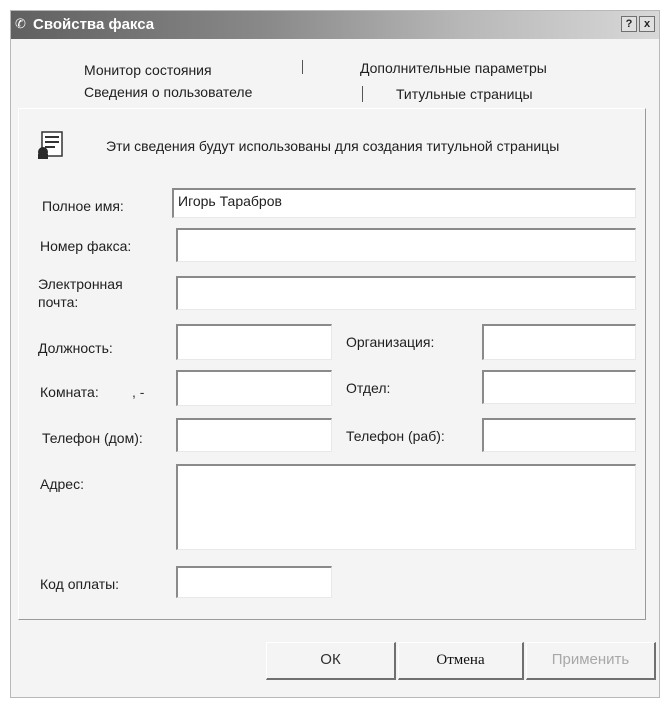 The height and width of the screenshot is (705, 665). I want to click on help-button: ?, so click(629, 24).